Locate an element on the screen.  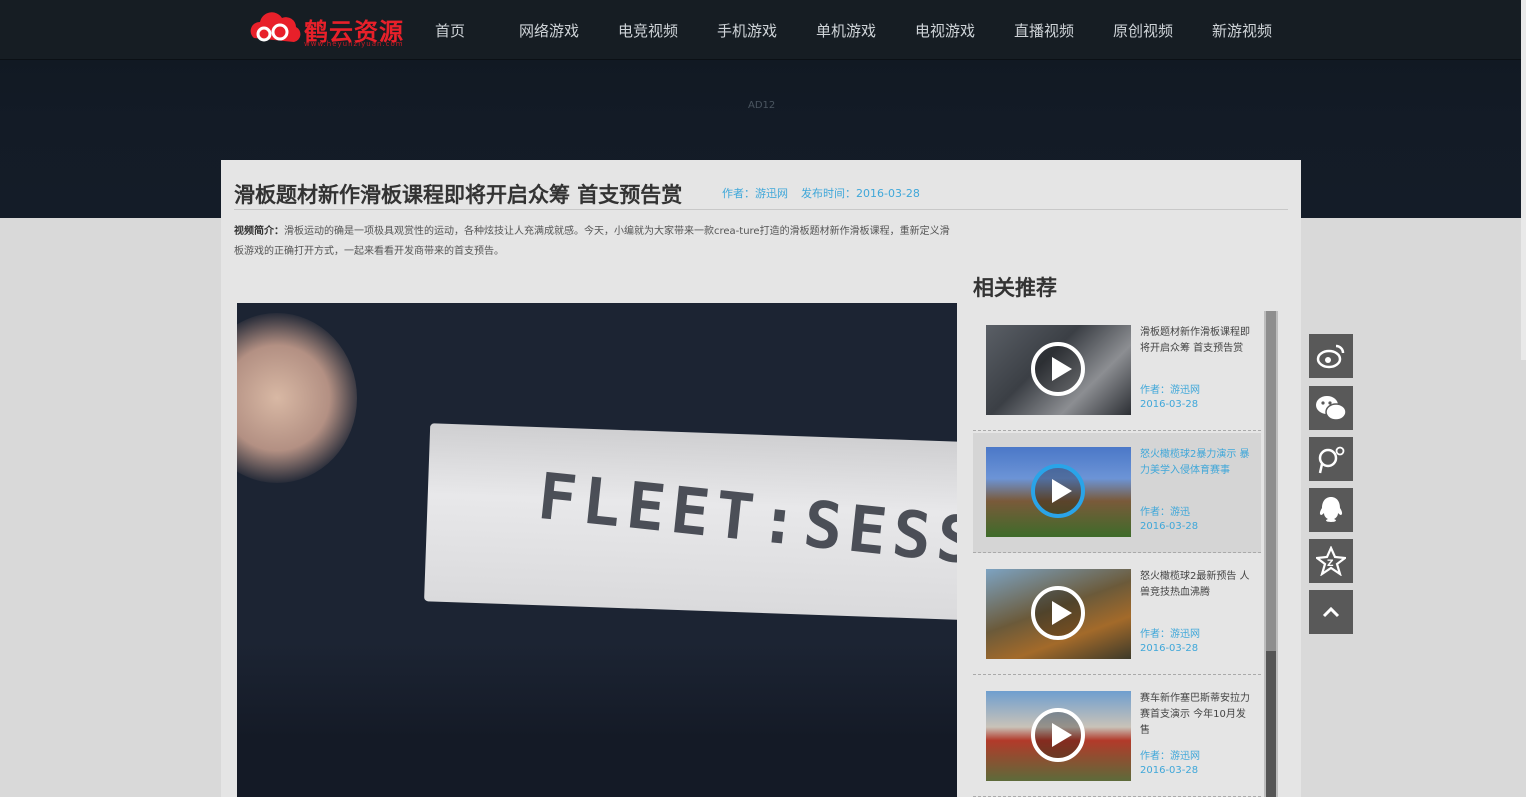
nav-pc-games: 单机游戏 is located at coordinates (846, 30).